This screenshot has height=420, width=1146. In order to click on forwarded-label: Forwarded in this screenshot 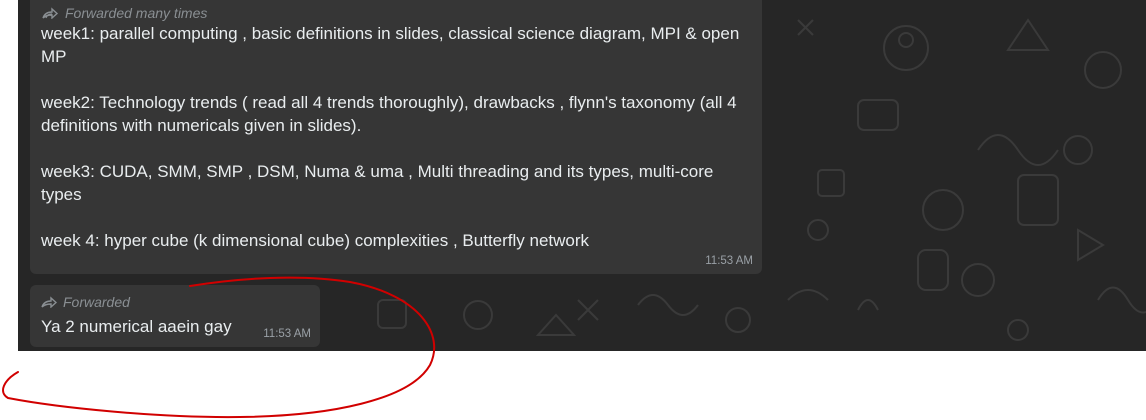, I will do `click(96, 302)`.